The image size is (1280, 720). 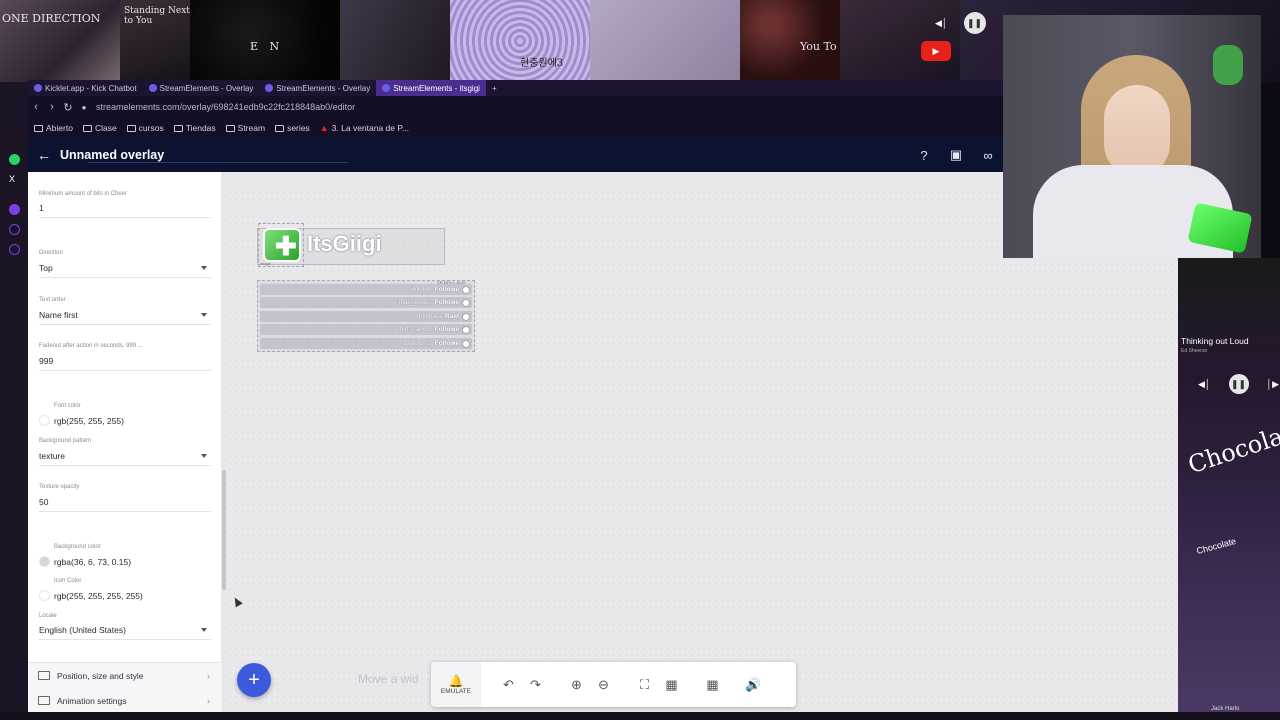 I want to click on header-actions: ? ▣ ∞, so click(x=959, y=155).